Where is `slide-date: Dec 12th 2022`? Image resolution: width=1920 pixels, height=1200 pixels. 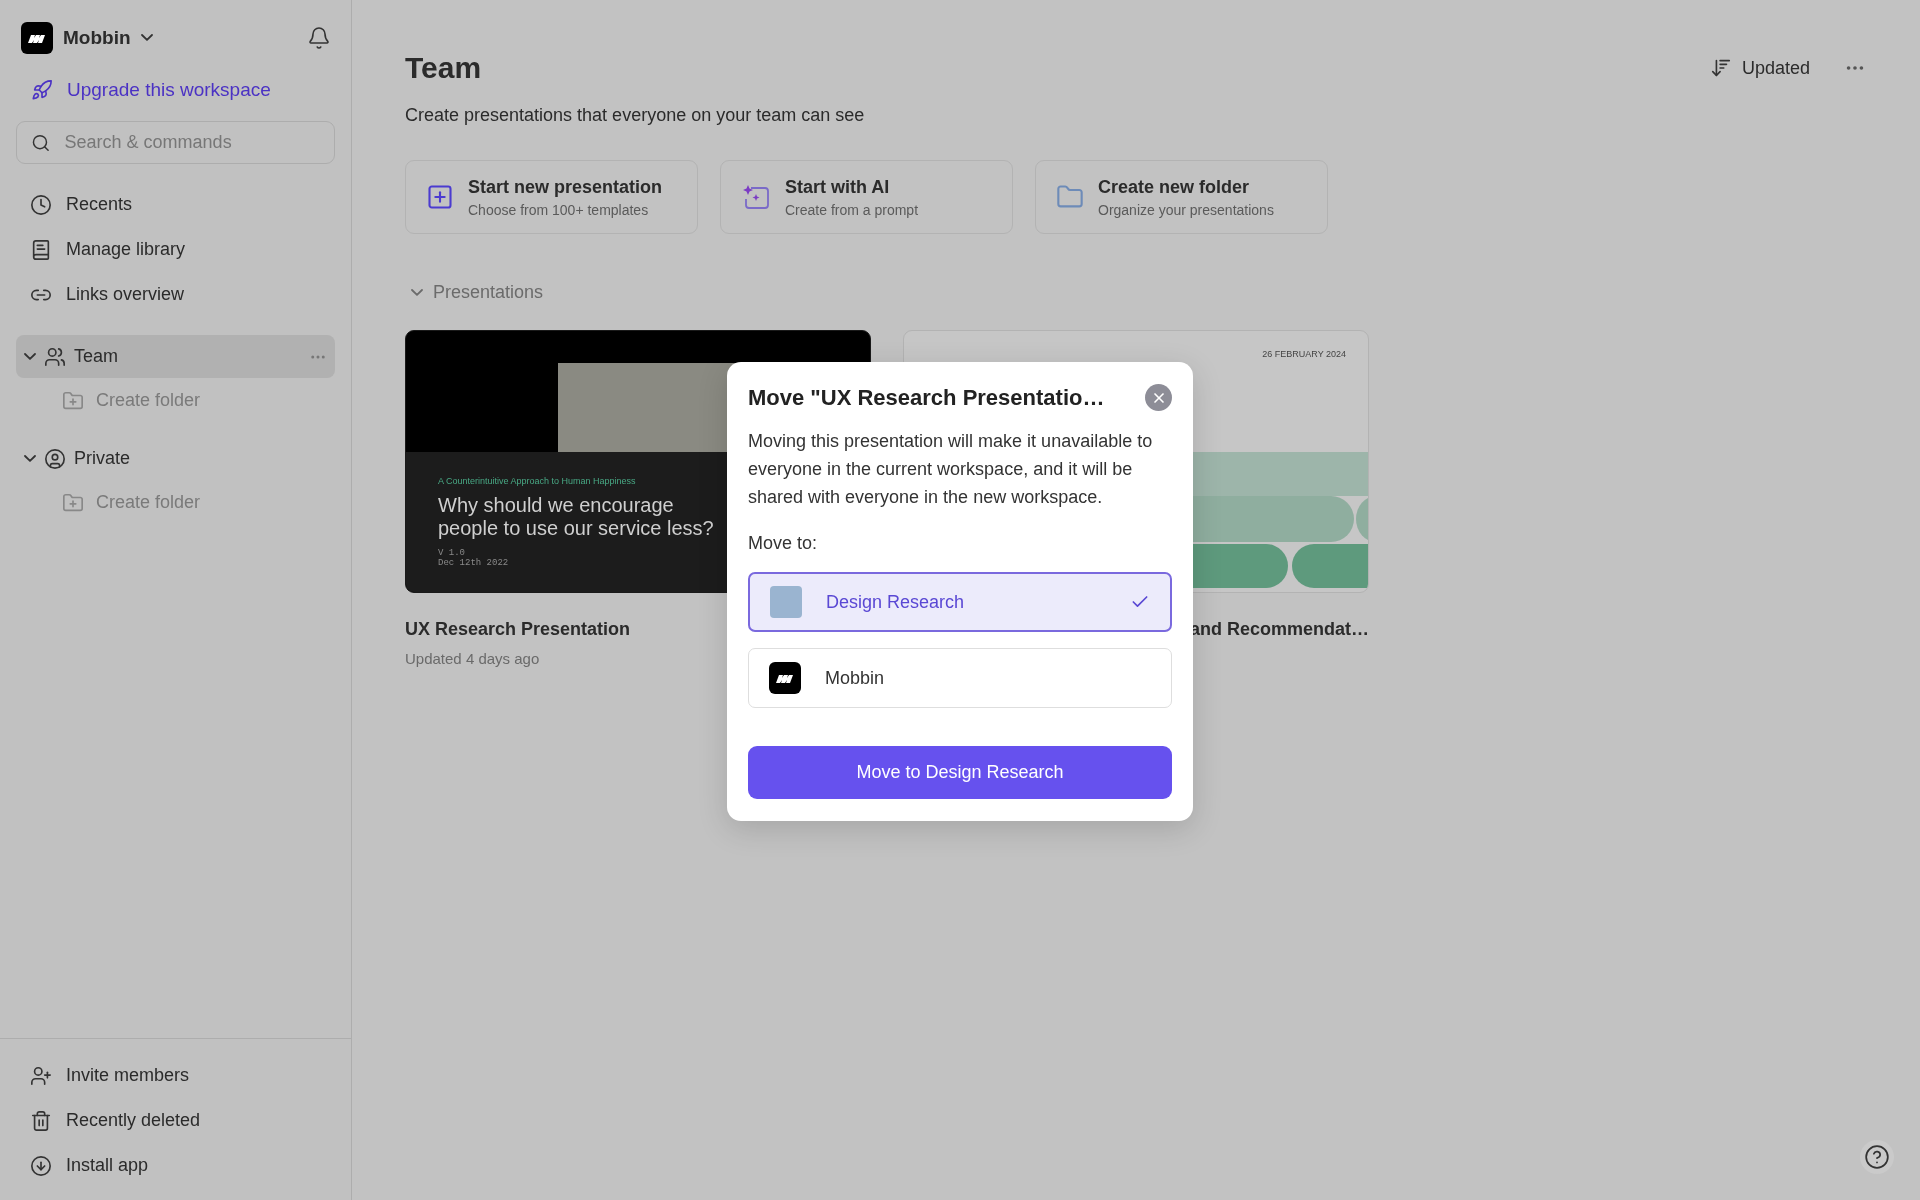 slide-date: Dec 12th 2022 is located at coordinates (474, 563).